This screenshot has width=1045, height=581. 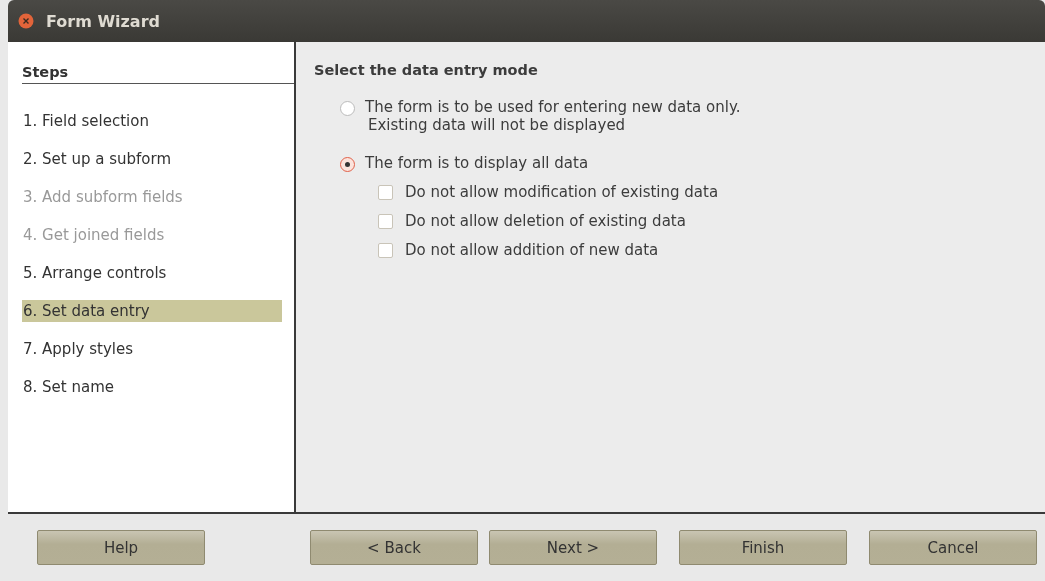 I want to click on option-label: The form is to be used for entering new data only., so click(x=553, y=107).